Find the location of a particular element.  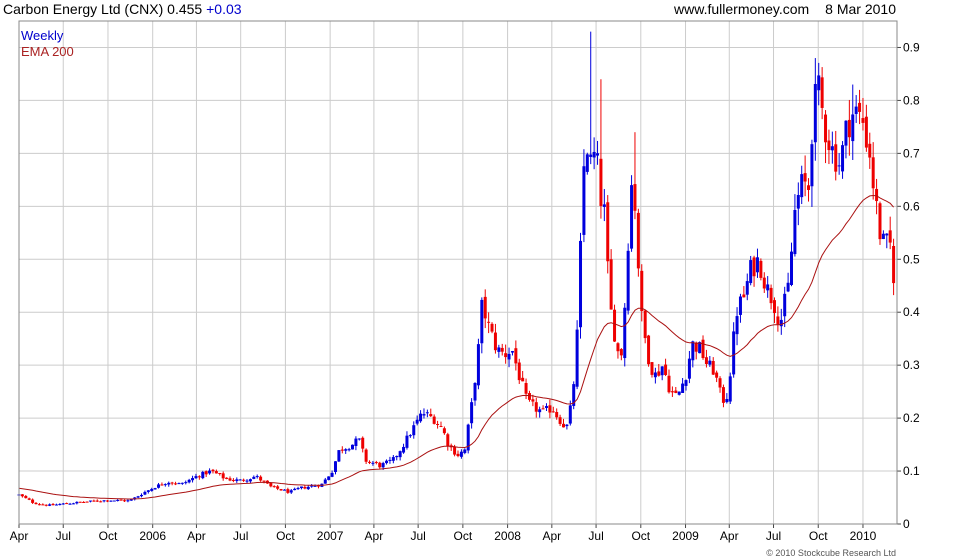

y-tick-label: 0.4 is located at coordinates (911, 312).